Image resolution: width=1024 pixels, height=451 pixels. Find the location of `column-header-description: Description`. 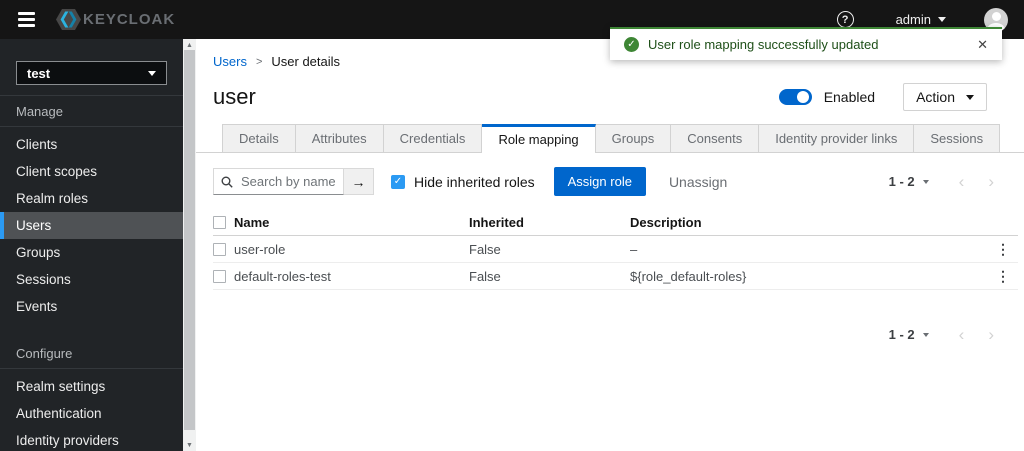

column-header-description: Description is located at coordinates (666, 222).